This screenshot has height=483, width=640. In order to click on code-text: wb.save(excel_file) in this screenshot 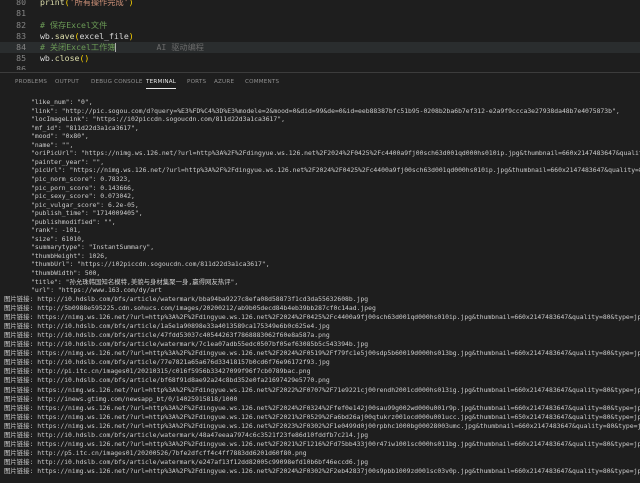, I will do `click(87, 36)`.